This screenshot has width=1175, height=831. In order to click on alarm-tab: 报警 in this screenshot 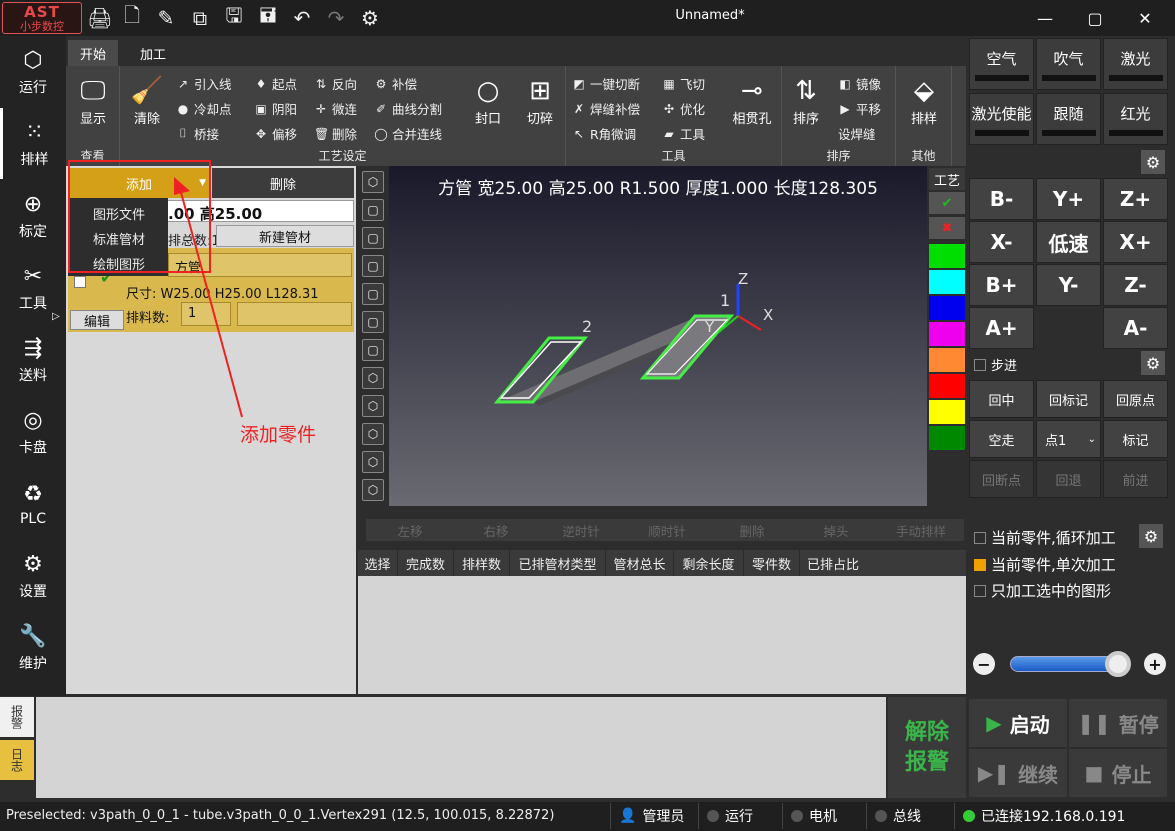, I will do `click(17, 717)`.